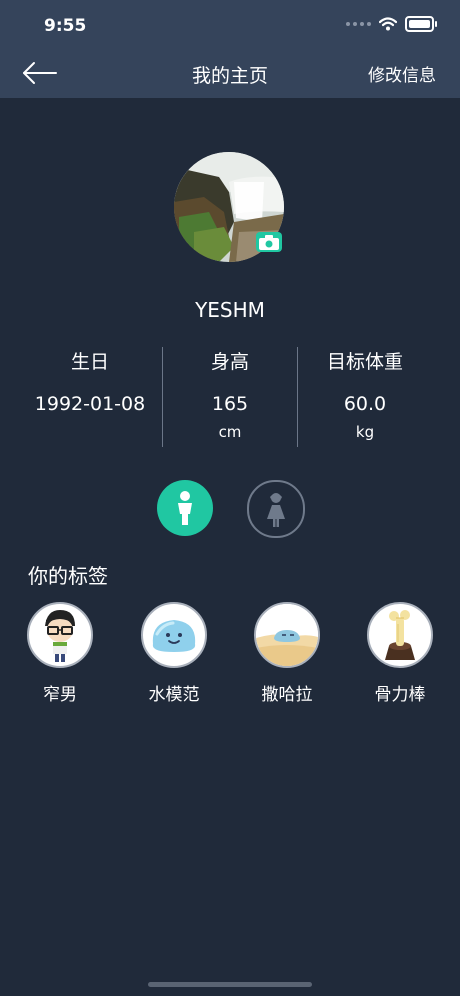 This screenshot has height=996, width=460. Describe the element at coordinates (230, 24) in the screenshot. I see `status-bar: 9:55` at that location.